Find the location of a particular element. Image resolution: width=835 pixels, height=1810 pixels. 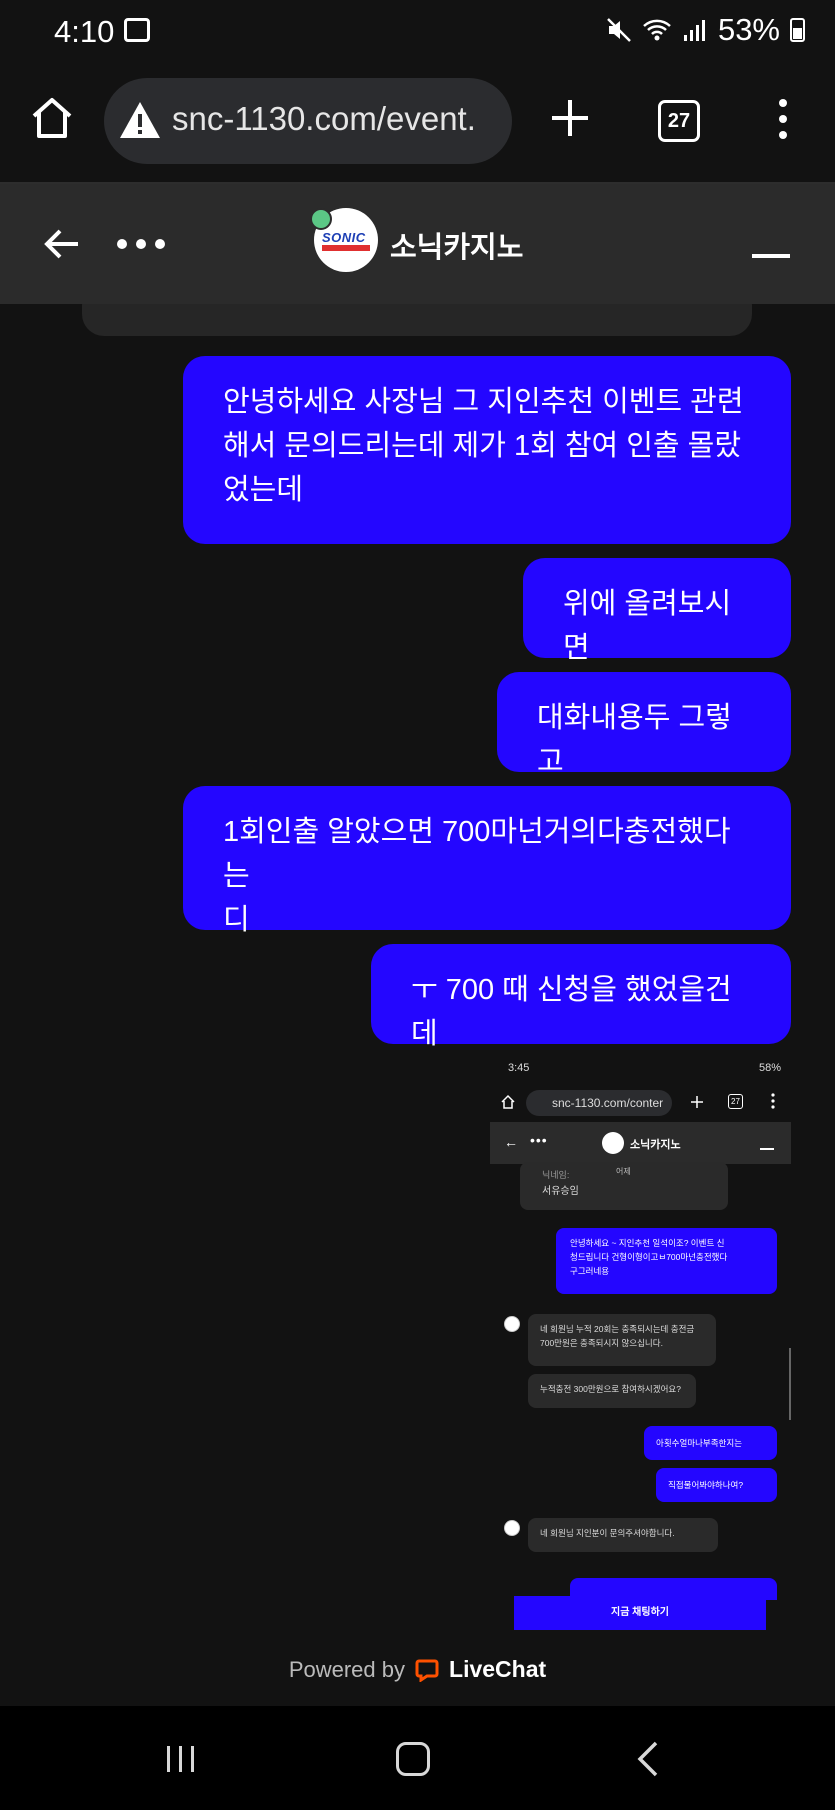

warning-icon is located at coordinates (140, 120).